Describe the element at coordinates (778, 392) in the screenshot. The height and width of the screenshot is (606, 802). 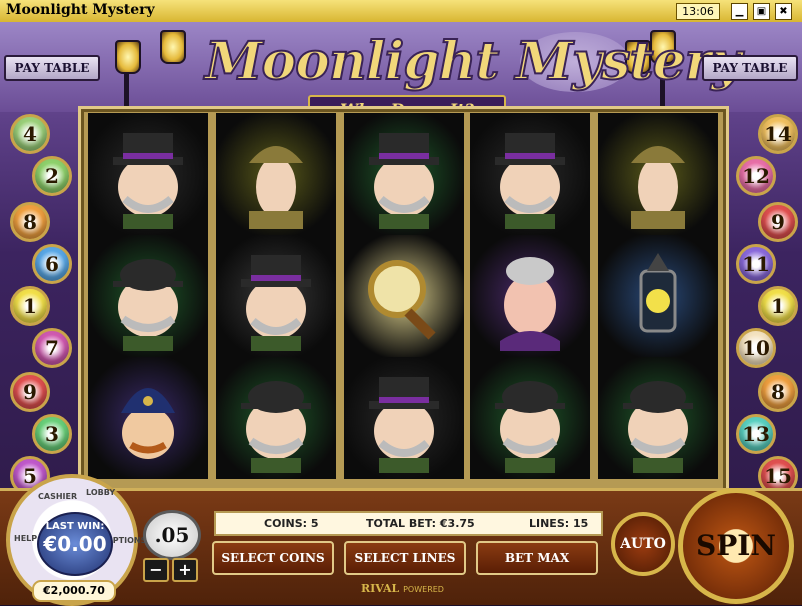
I see `payline-right-8: 8` at that location.